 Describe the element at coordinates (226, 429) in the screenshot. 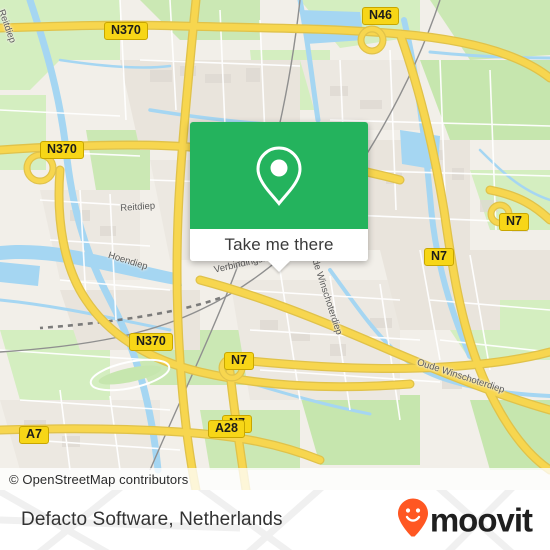

I see `road-shield: A28` at that location.